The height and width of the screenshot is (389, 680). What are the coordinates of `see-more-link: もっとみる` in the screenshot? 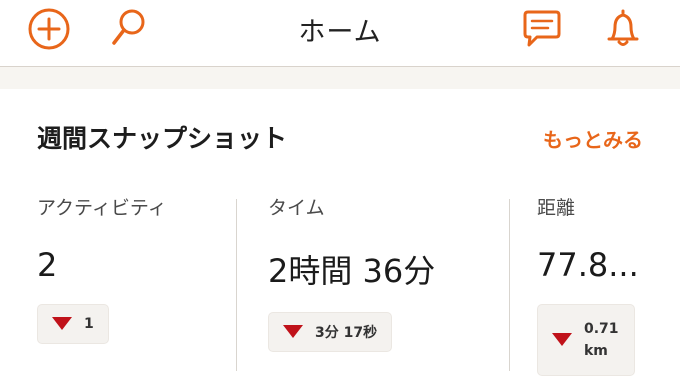 It's located at (593, 138).